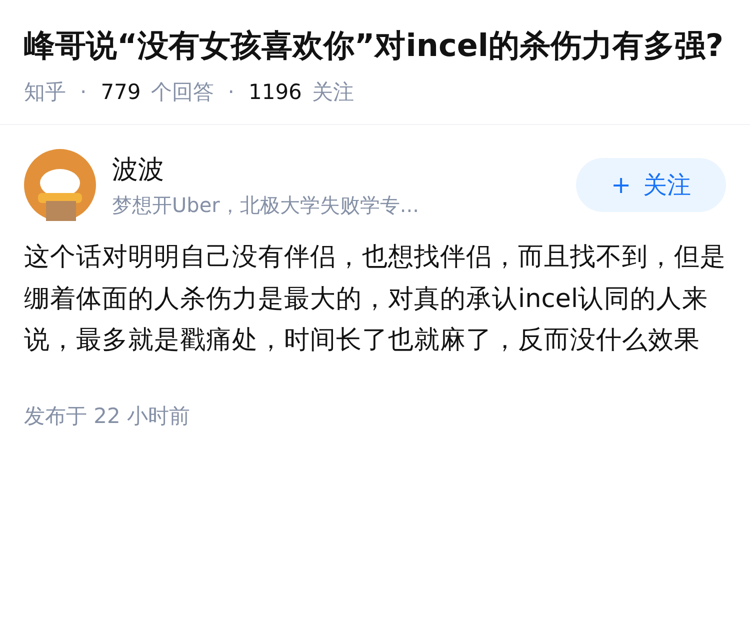 Image resolution: width=750 pixels, height=634 pixels. What do you see at coordinates (182, 92) in the screenshot?
I see `stat-label: 个回答` at bounding box center [182, 92].